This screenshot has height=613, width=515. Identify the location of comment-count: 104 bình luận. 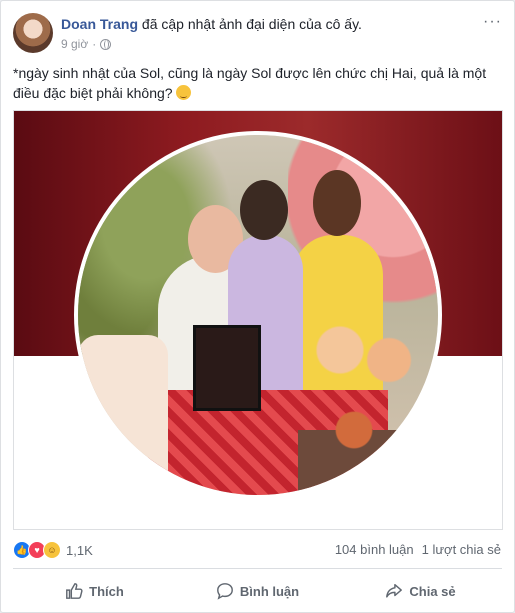
(374, 549).